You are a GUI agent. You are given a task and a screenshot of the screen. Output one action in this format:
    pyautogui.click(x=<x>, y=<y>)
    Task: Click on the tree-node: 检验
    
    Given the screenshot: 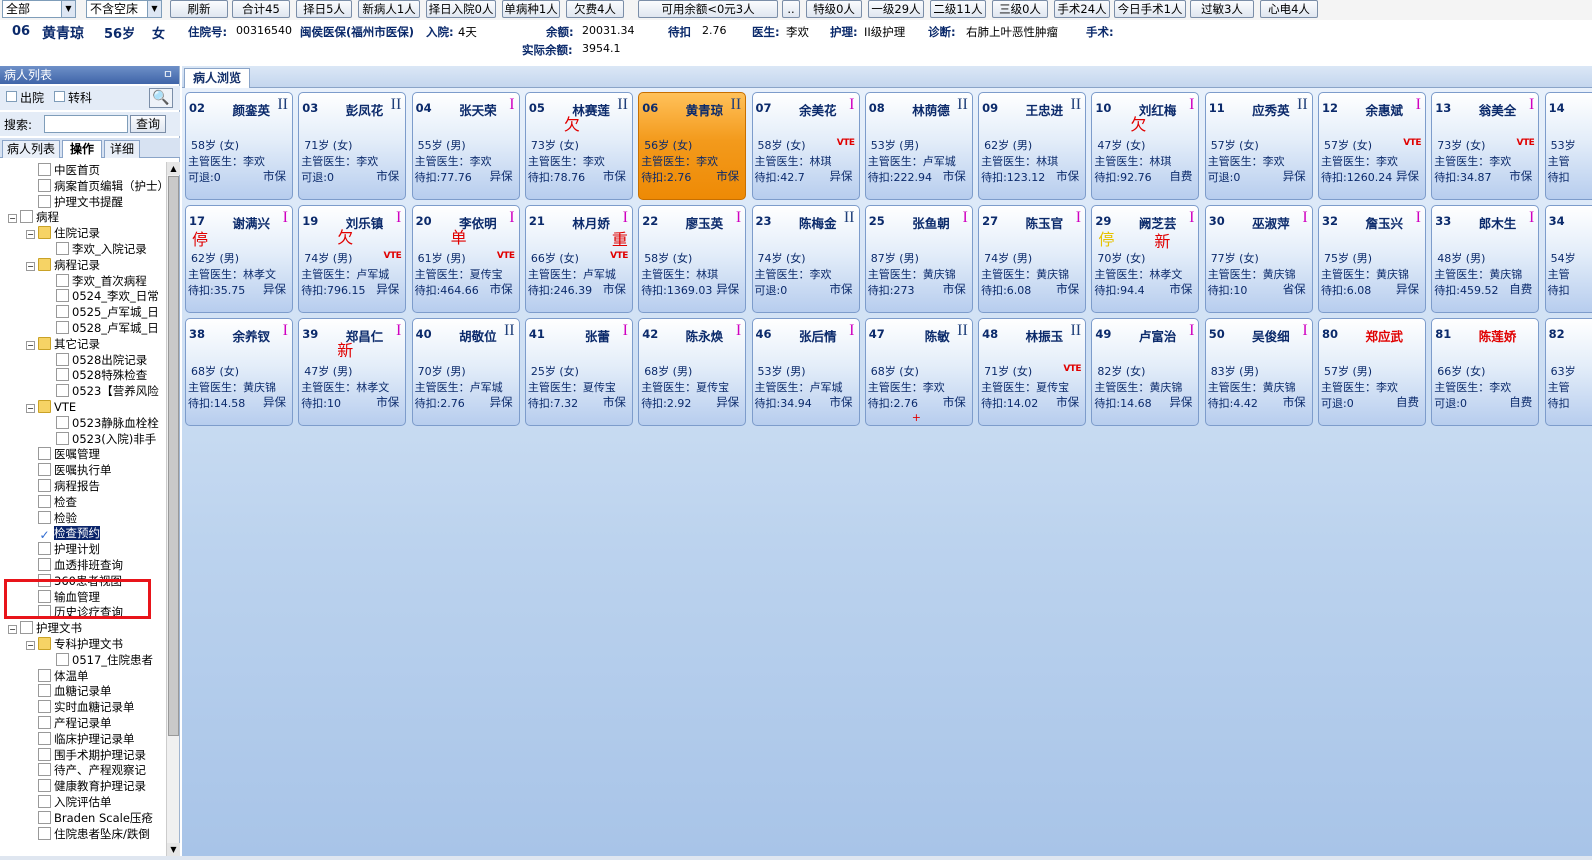 What is the action you would take?
    pyautogui.click(x=51, y=518)
    